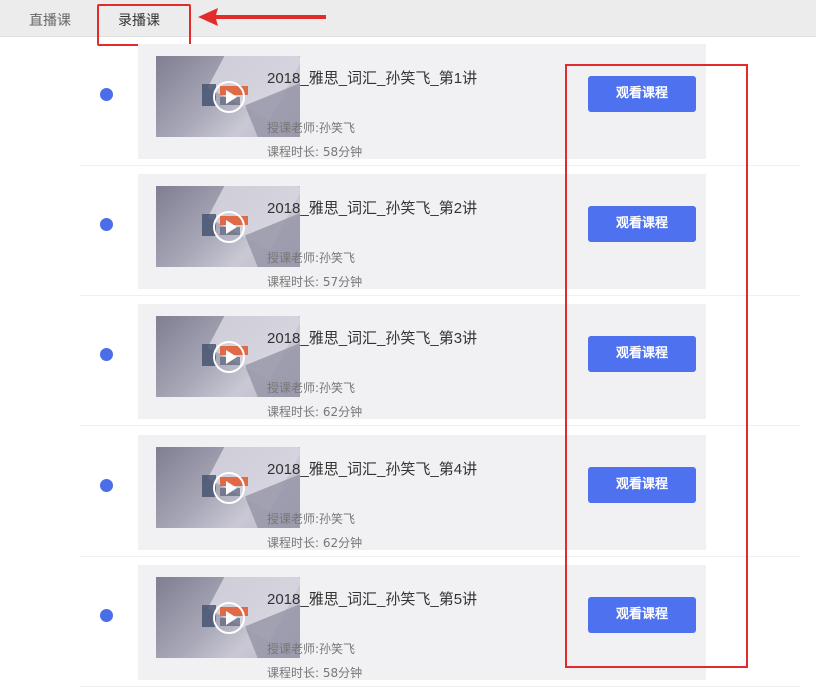 This screenshot has width=816, height=693. I want to click on arrow-left-icon, so click(262, 17).